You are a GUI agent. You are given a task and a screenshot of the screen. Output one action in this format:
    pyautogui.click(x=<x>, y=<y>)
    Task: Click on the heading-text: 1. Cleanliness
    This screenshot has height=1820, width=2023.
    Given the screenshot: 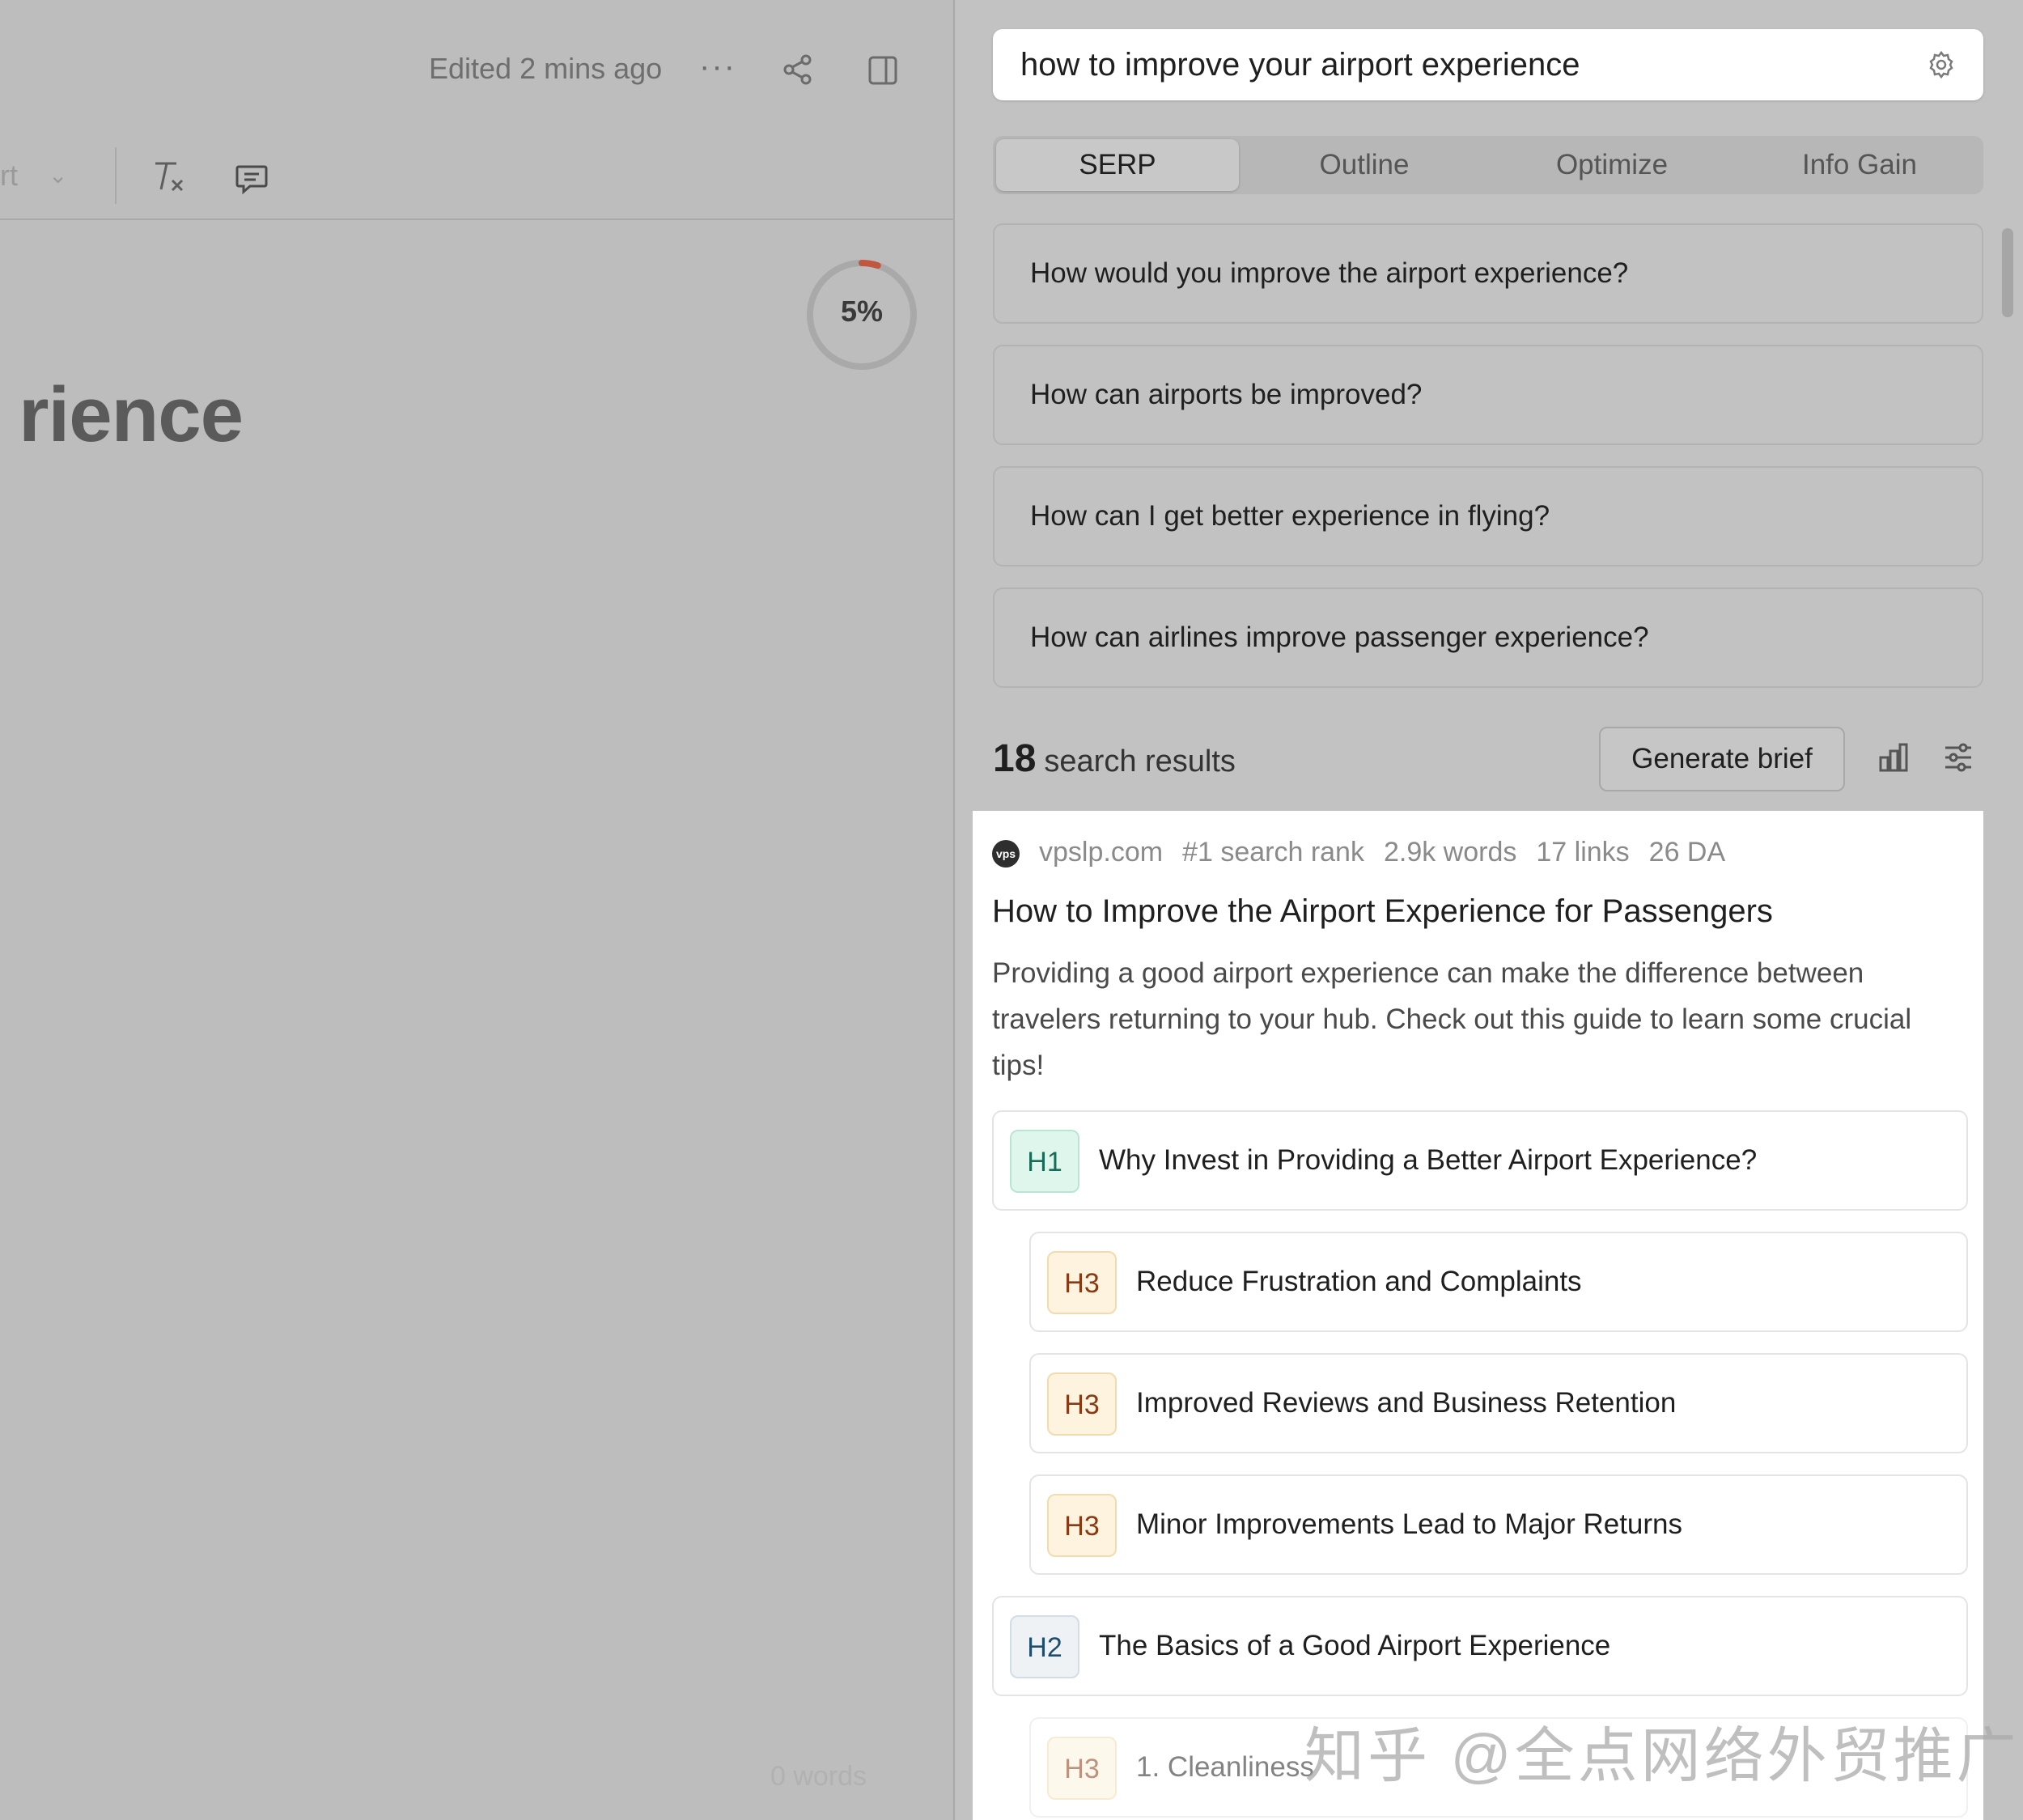 What is the action you would take?
    pyautogui.click(x=1225, y=1767)
    